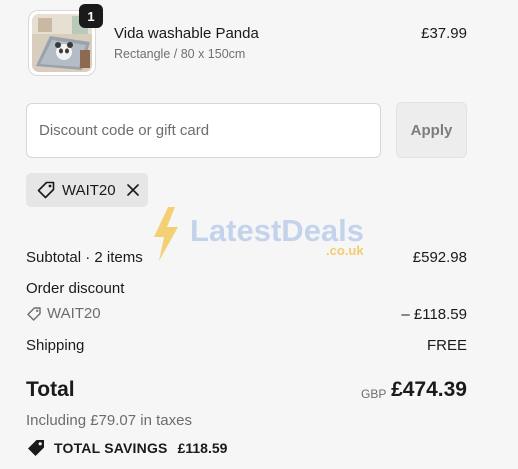  What do you see at coordinates (55, 345) in the screenshot?
I see `shipping-label: Shipping` at bounding box center [55, 345].